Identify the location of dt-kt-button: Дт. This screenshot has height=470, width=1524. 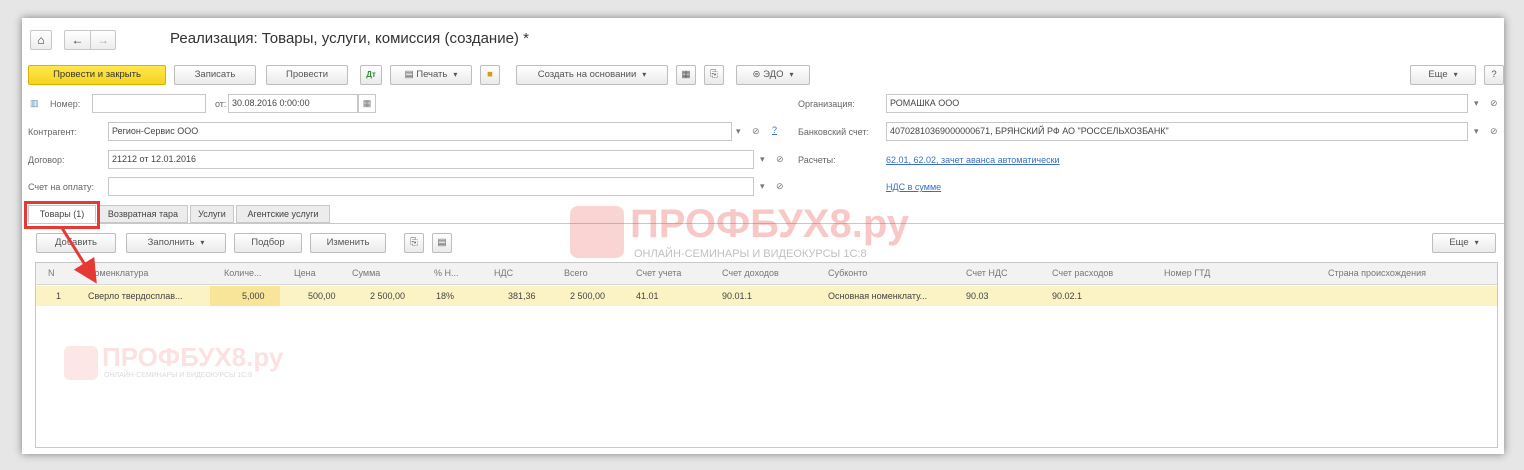
(371, 75).